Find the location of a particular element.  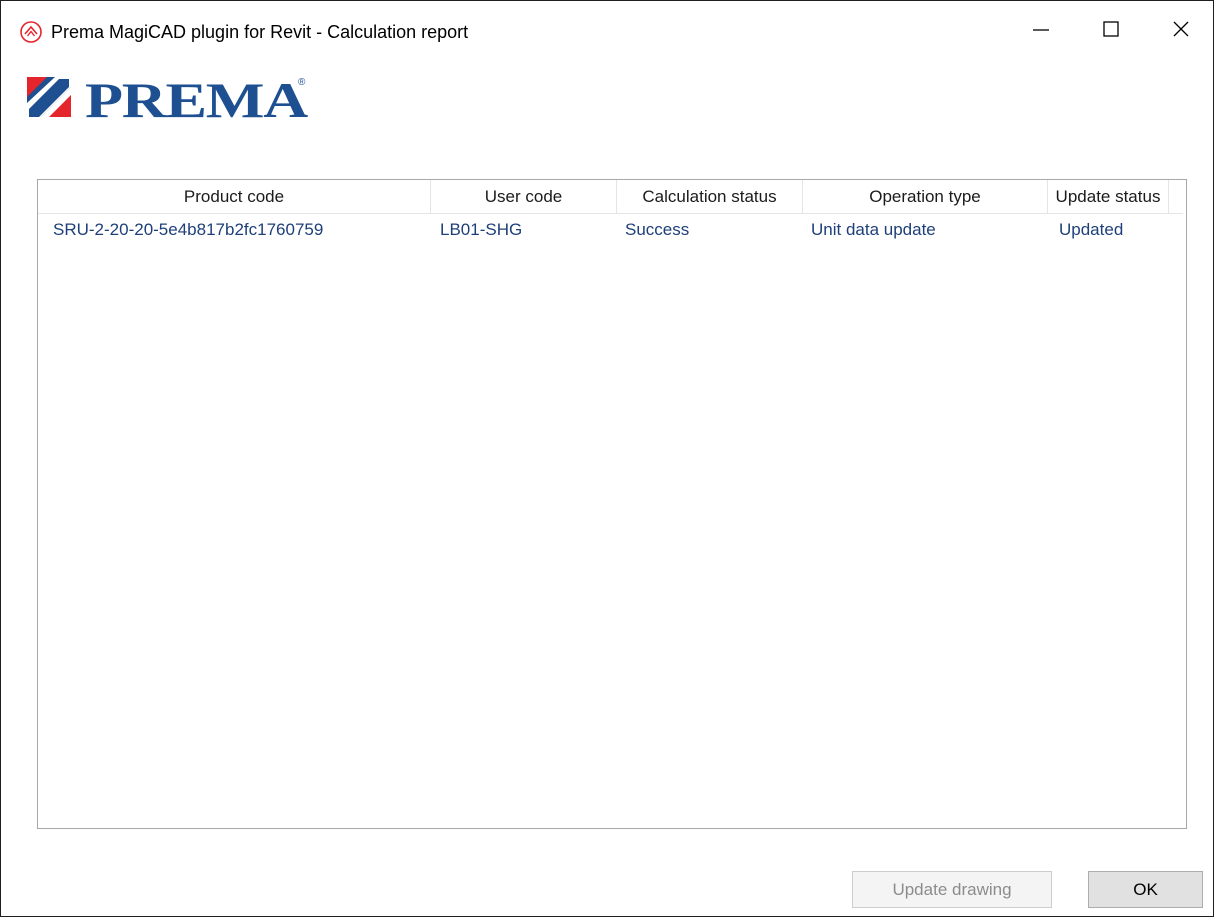

logo-wordmark: PREMA is located at coordinates (196, 99).